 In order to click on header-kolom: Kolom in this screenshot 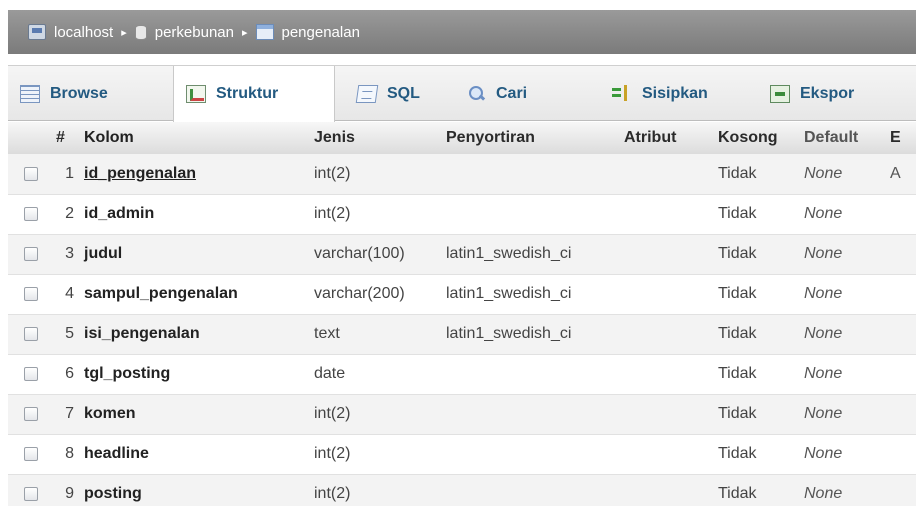, I will do `click(195, 138)`.